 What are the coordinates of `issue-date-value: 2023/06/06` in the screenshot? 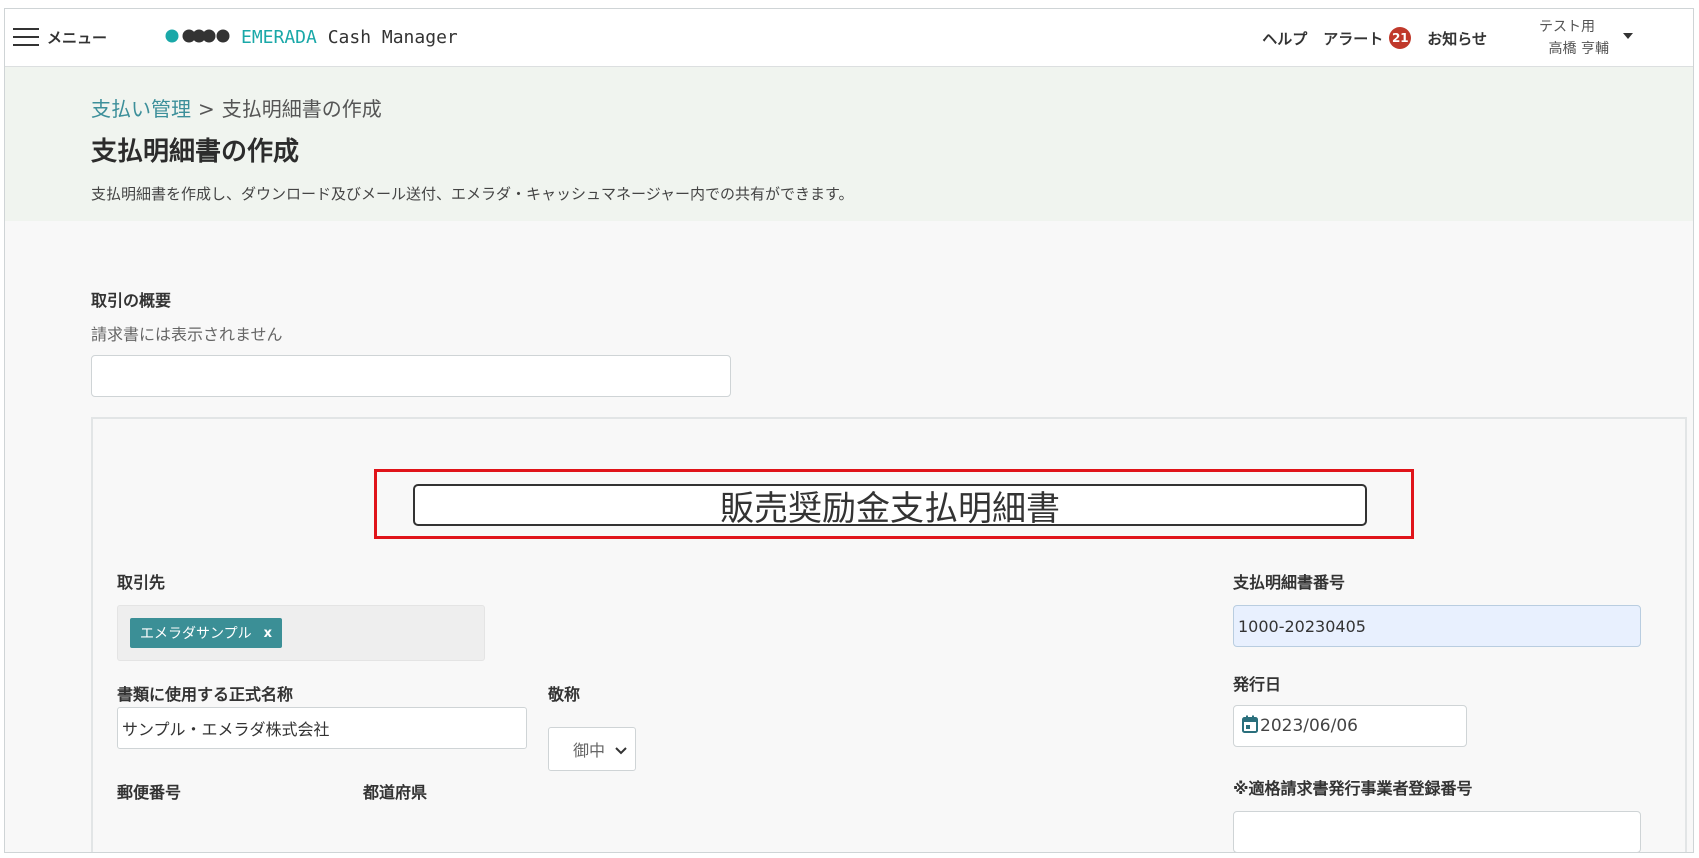 It's located at (1309, 726).